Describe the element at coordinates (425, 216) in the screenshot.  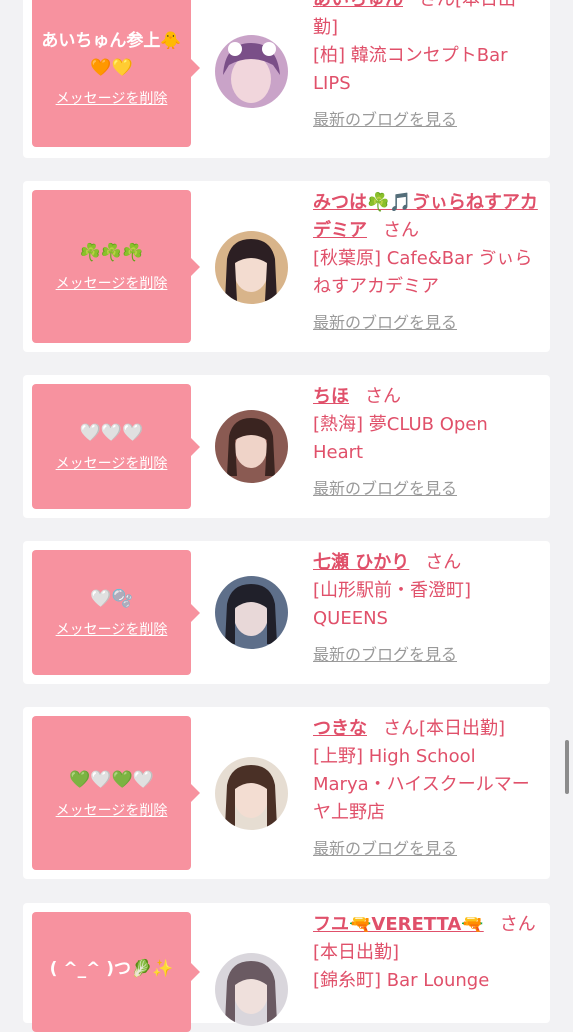
I see `name-link: みつは☘️🎵ゔぃらねすアカデミア` at that location.